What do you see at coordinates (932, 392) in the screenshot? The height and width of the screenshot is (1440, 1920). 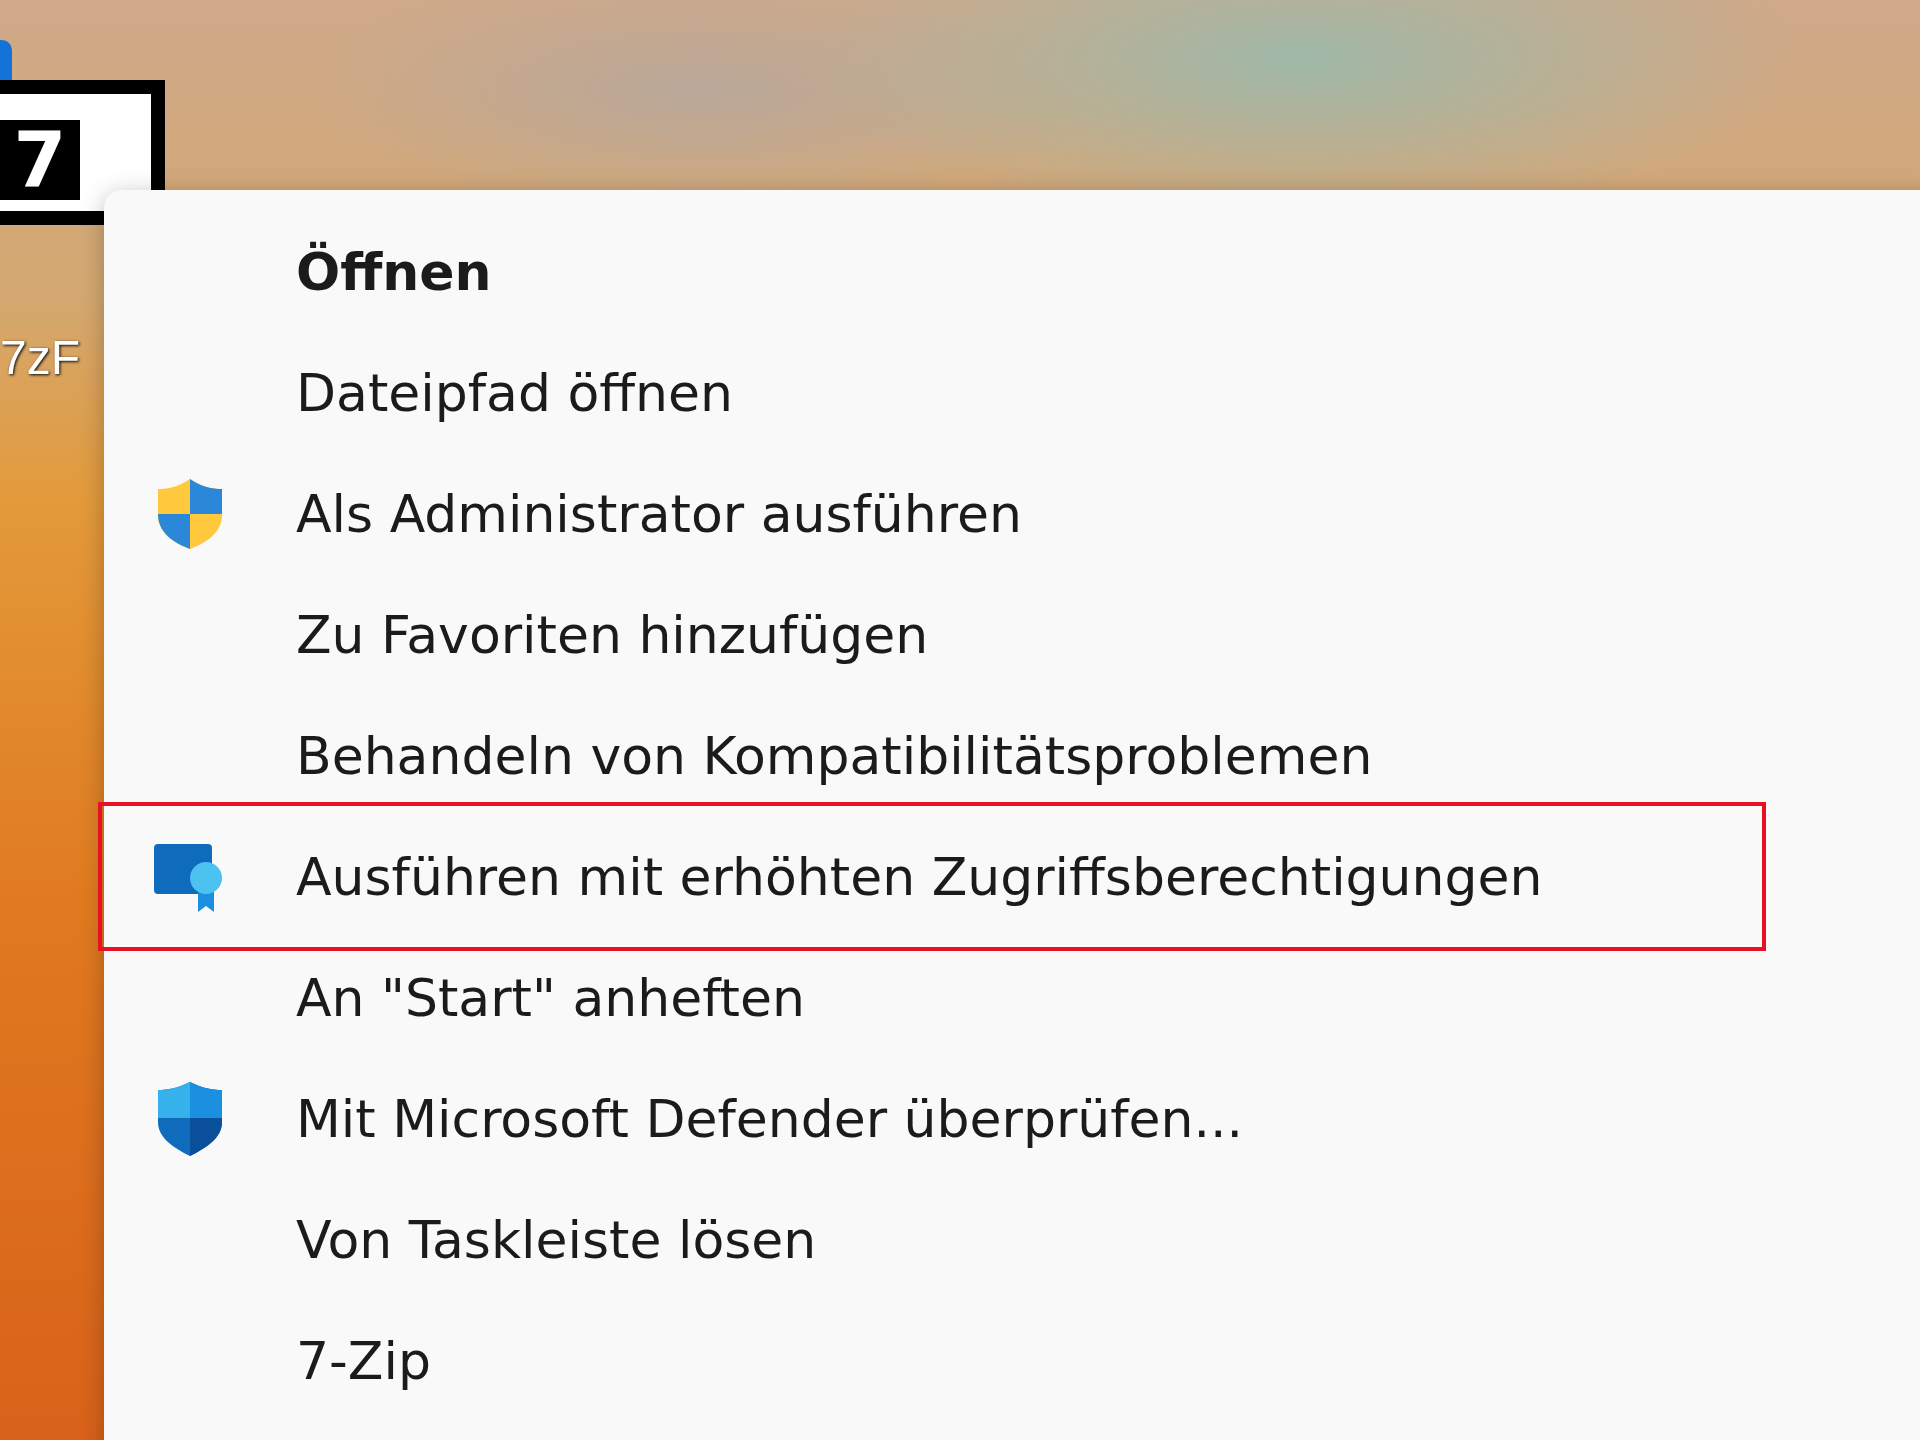 I see `menu-item: Dateipfad öffnen` at bounding box center [932, 392].